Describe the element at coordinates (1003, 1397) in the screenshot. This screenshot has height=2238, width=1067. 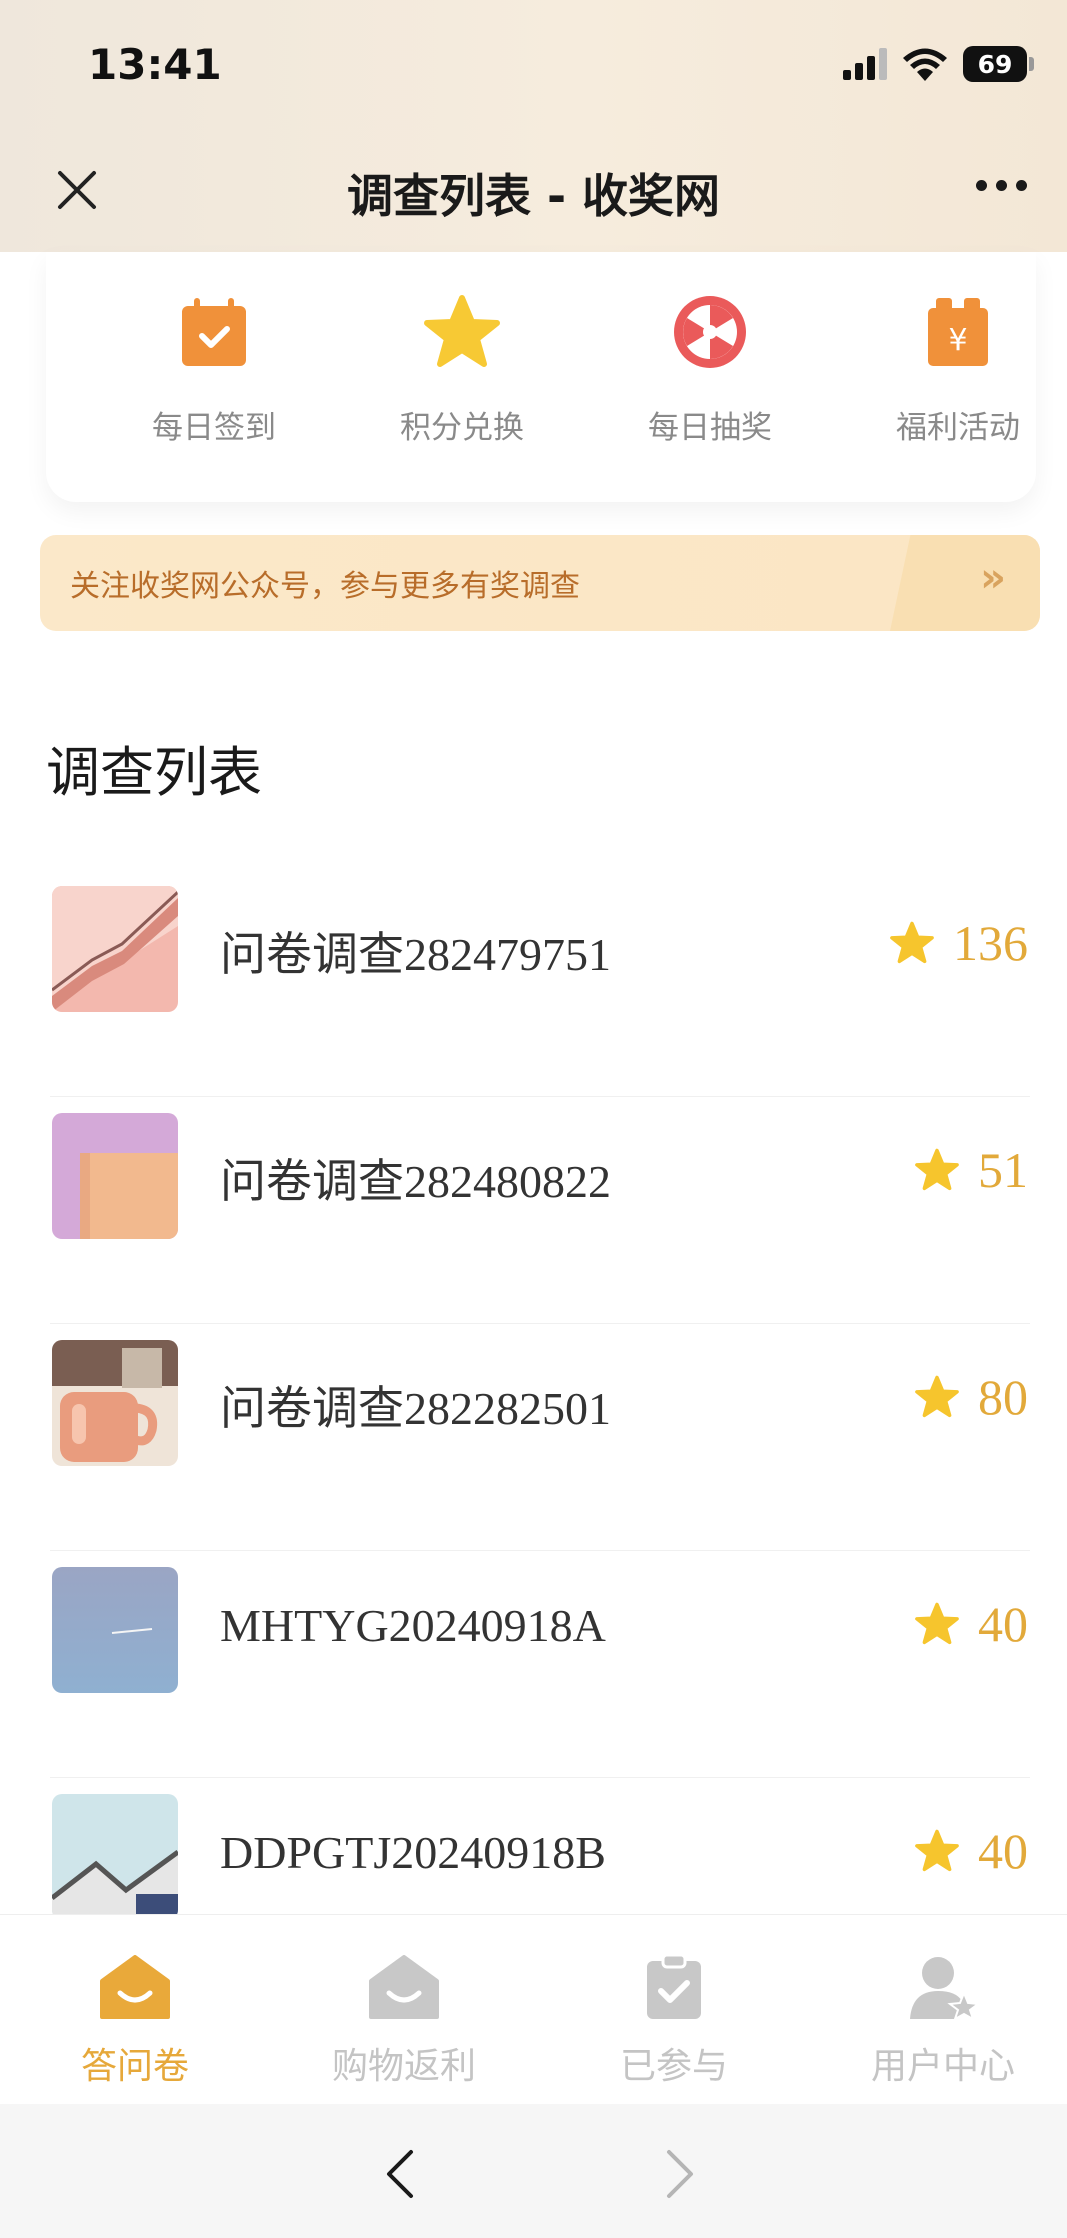
I see `points-value: 80` at that location.